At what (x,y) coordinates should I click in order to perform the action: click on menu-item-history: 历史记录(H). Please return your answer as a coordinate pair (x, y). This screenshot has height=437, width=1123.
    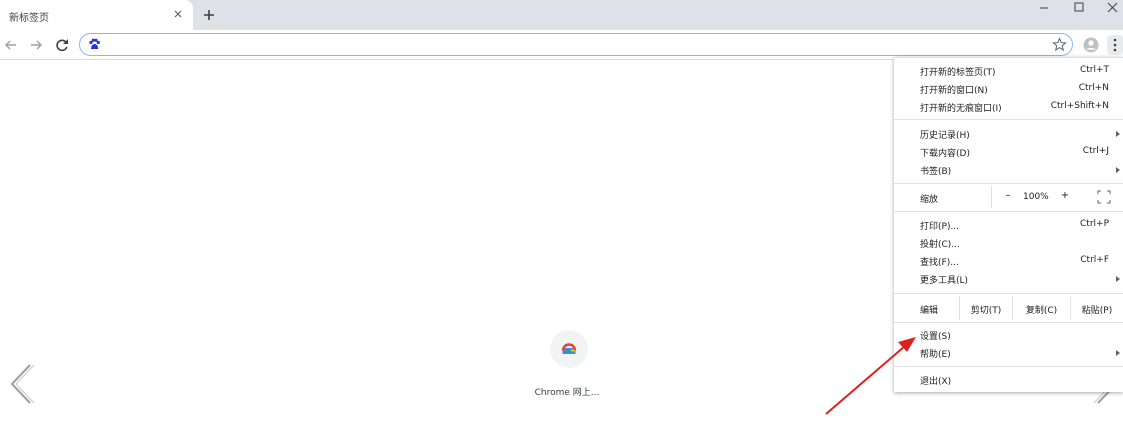
    Looking at the image, I should click on (1008, 134).